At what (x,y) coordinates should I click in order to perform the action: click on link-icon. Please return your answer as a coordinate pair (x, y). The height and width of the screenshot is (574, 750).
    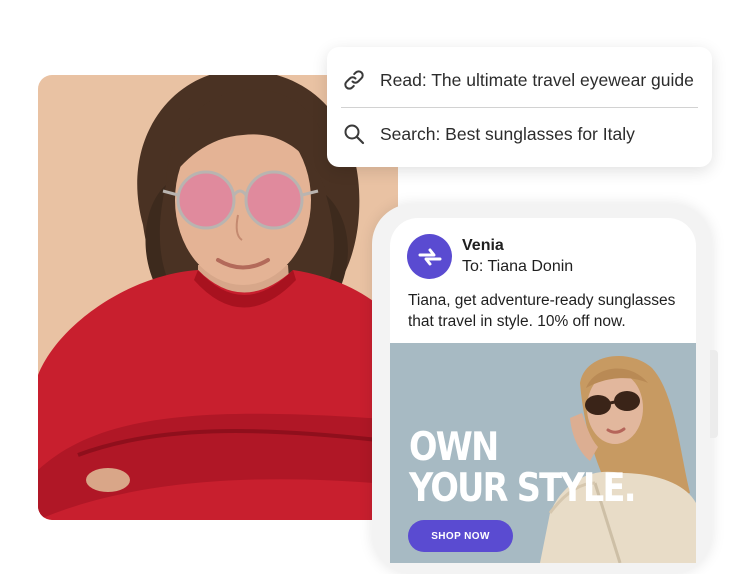
    Looking at the image, I should click on (354, 80).